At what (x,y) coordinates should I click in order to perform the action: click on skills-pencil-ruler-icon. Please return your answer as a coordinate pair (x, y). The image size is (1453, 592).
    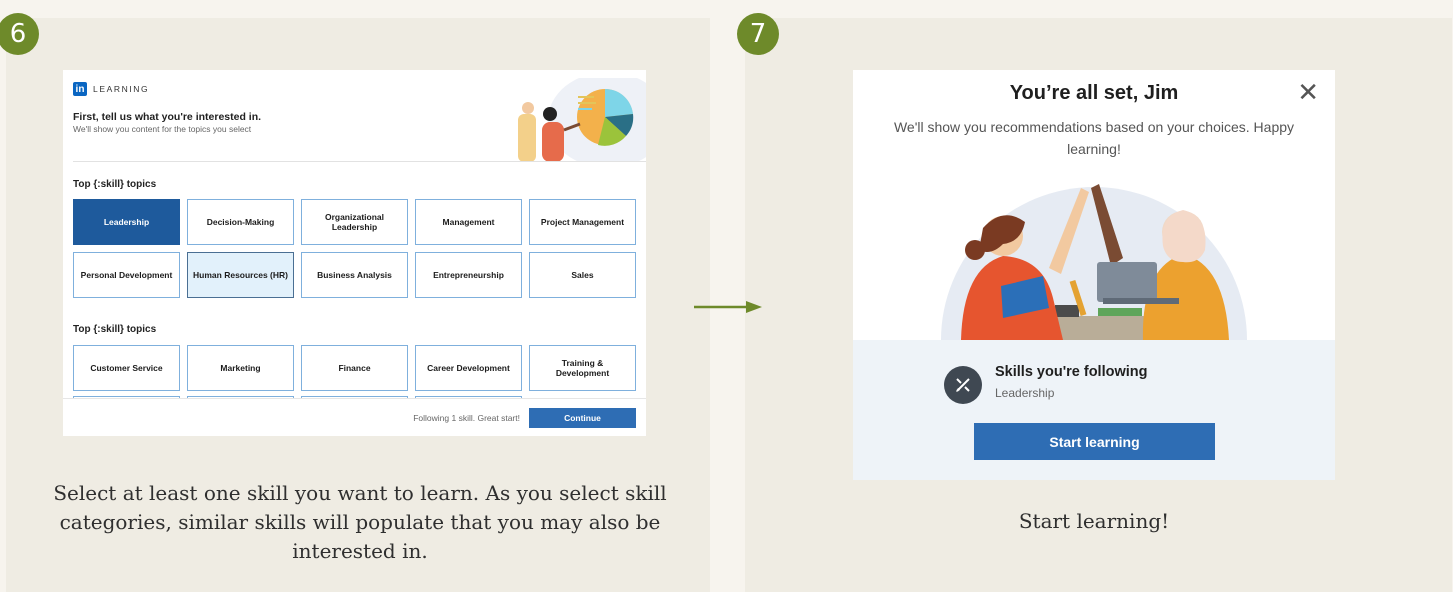
    Looking at the image, I should click on (963, 385).